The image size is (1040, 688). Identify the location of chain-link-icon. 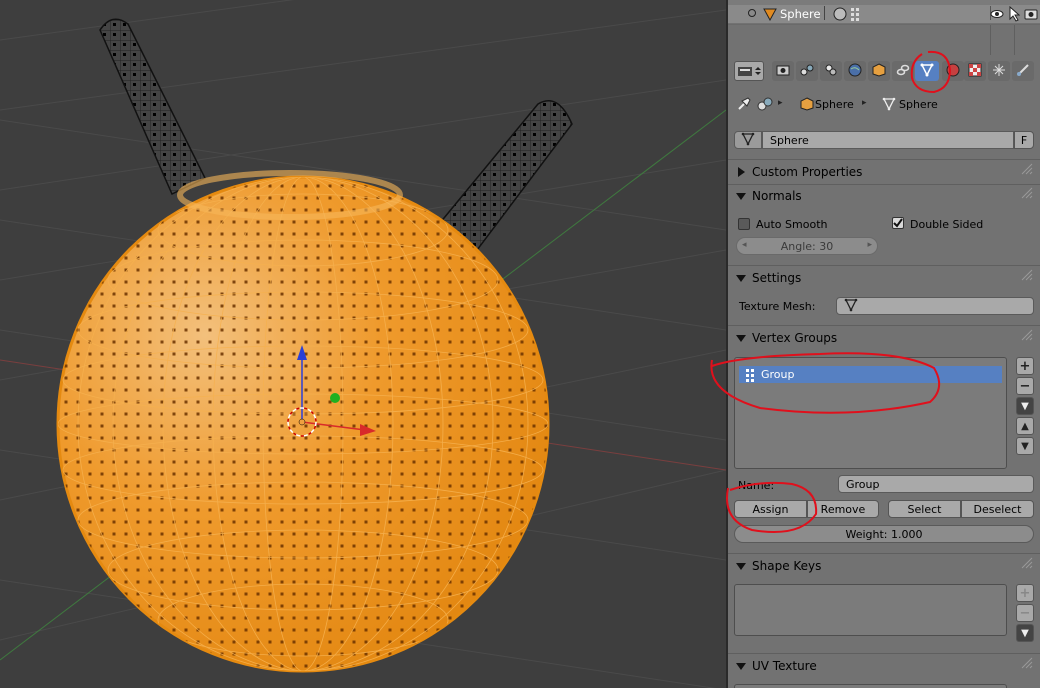
(903, 71).